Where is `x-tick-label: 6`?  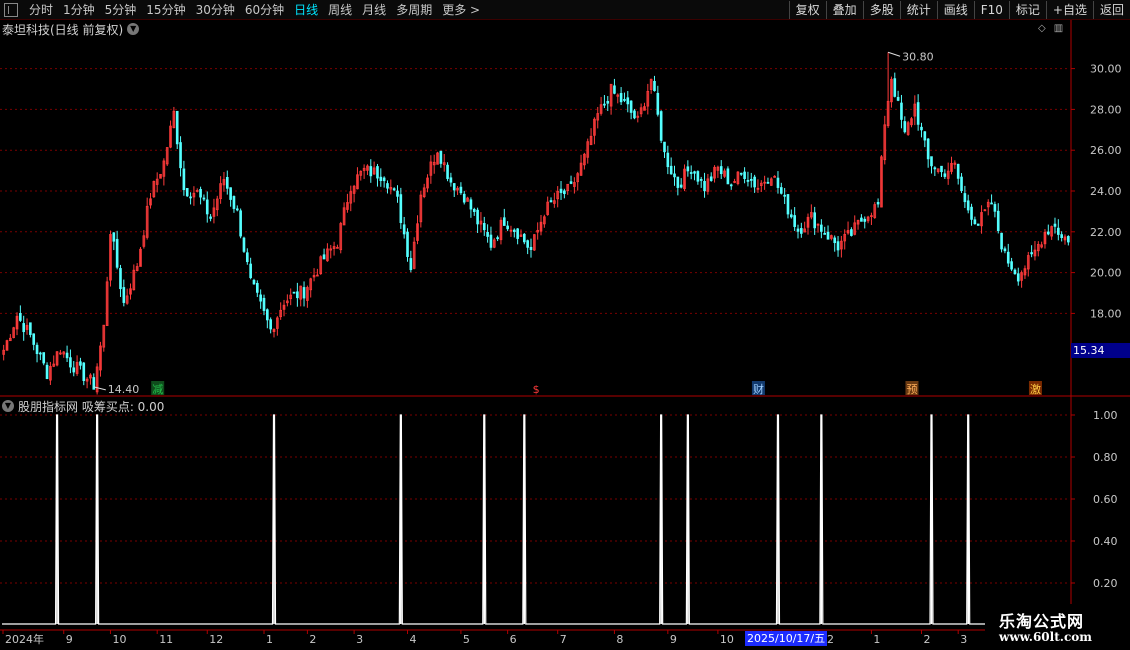 x-tick-label: 6 is located at coordinates (513, 639).